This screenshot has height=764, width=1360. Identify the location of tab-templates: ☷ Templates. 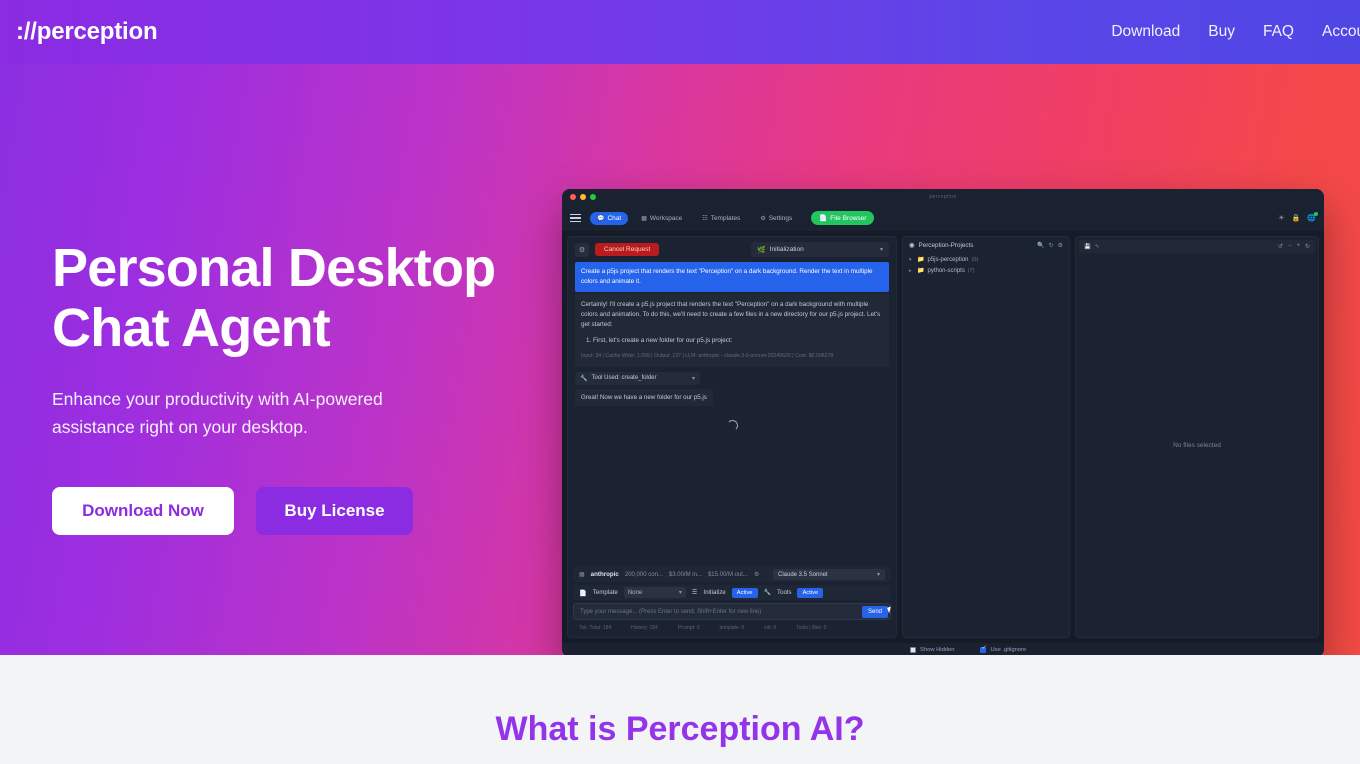
(721, 218).